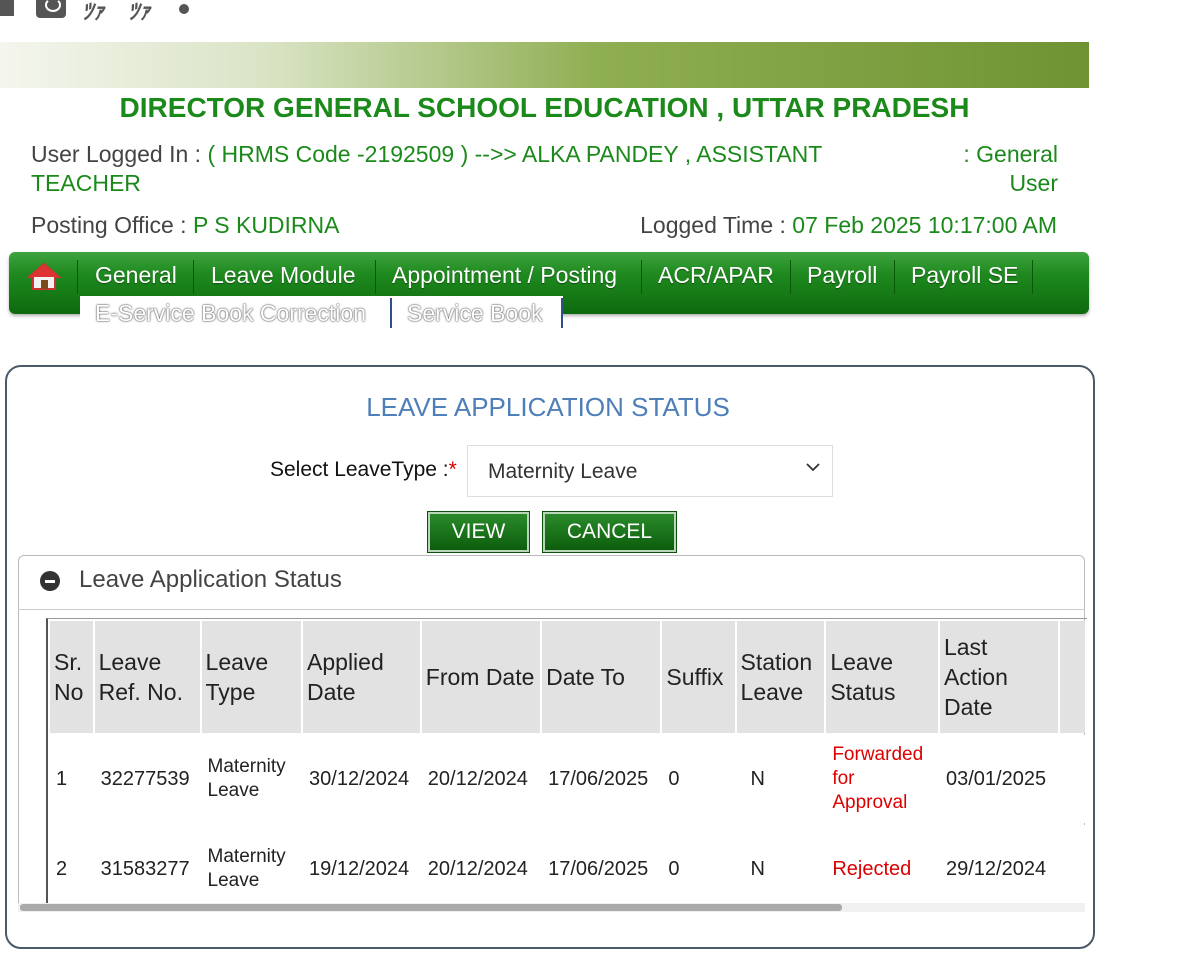  What do you see at coordinates (361, 779) in the screenshot?
I see `cell-applied-date: 30/12/2024` at bounding box center [361, 779].